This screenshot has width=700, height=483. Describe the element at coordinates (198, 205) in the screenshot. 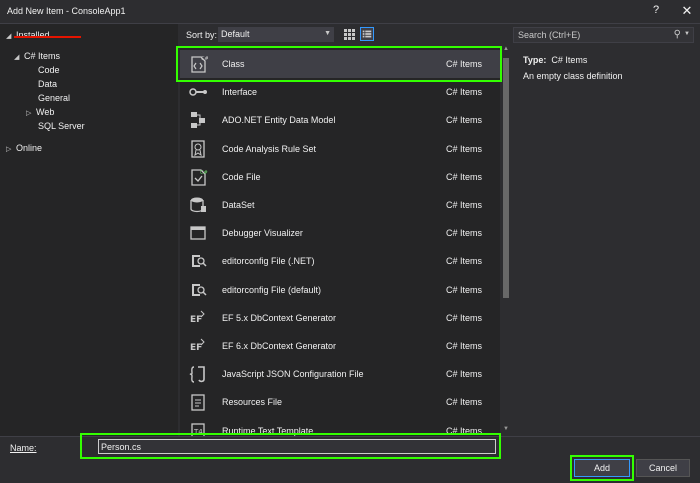

I see `dataset-icon` at that location.